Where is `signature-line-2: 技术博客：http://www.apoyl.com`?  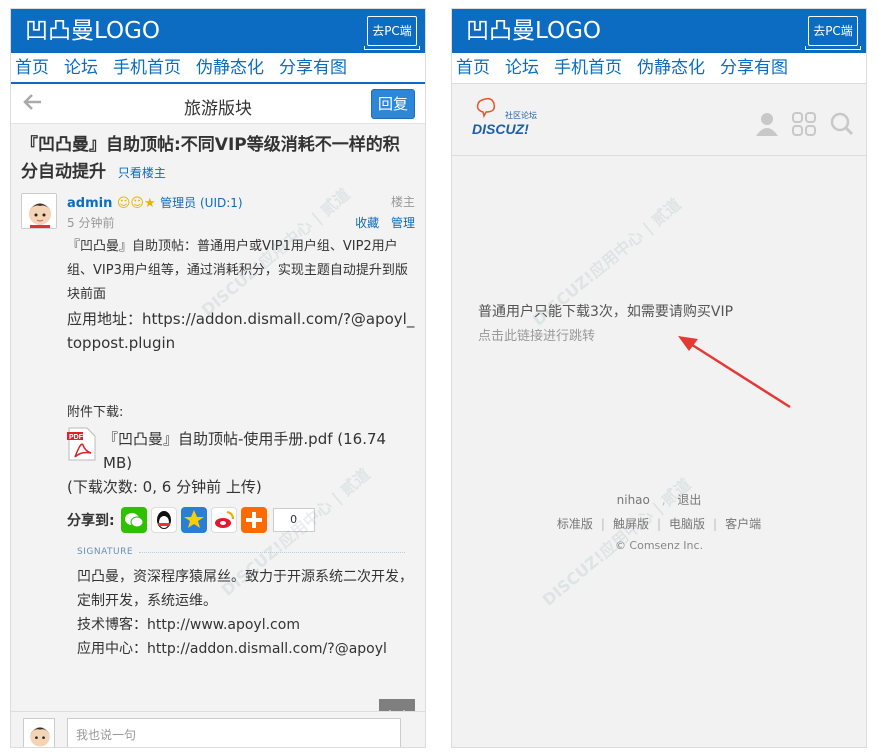
signature-line-2: 技术博客：http://www.apoyl.com is located at coordinates (188, 625).